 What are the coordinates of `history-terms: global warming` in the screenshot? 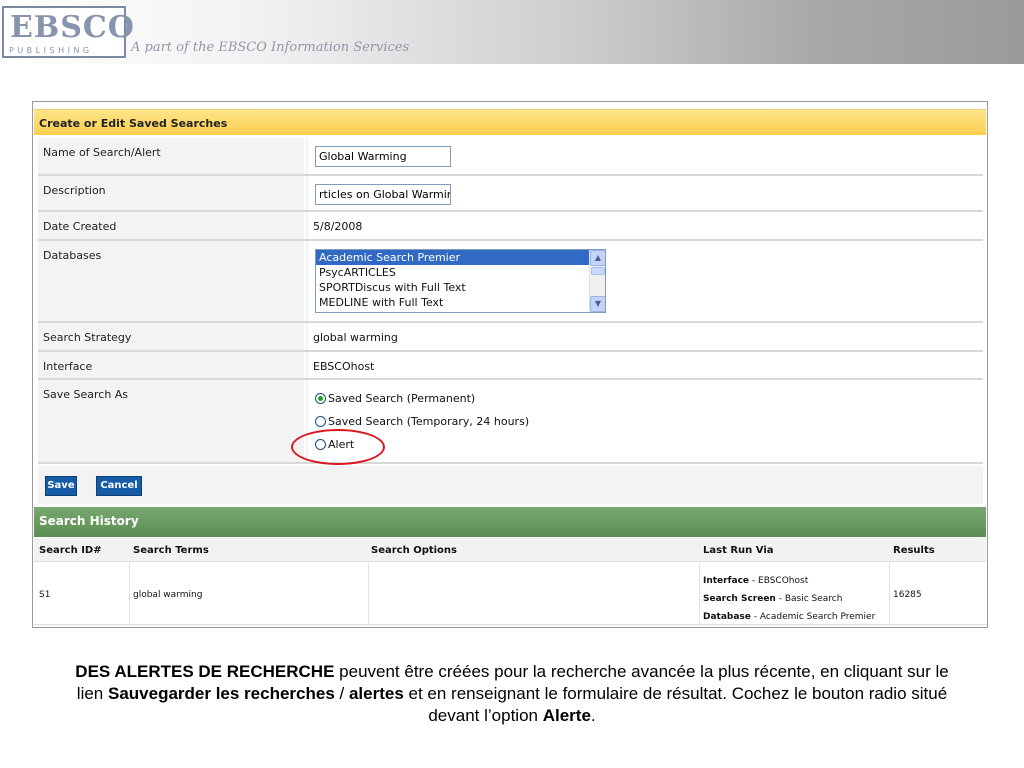 It's located at (168, 595).